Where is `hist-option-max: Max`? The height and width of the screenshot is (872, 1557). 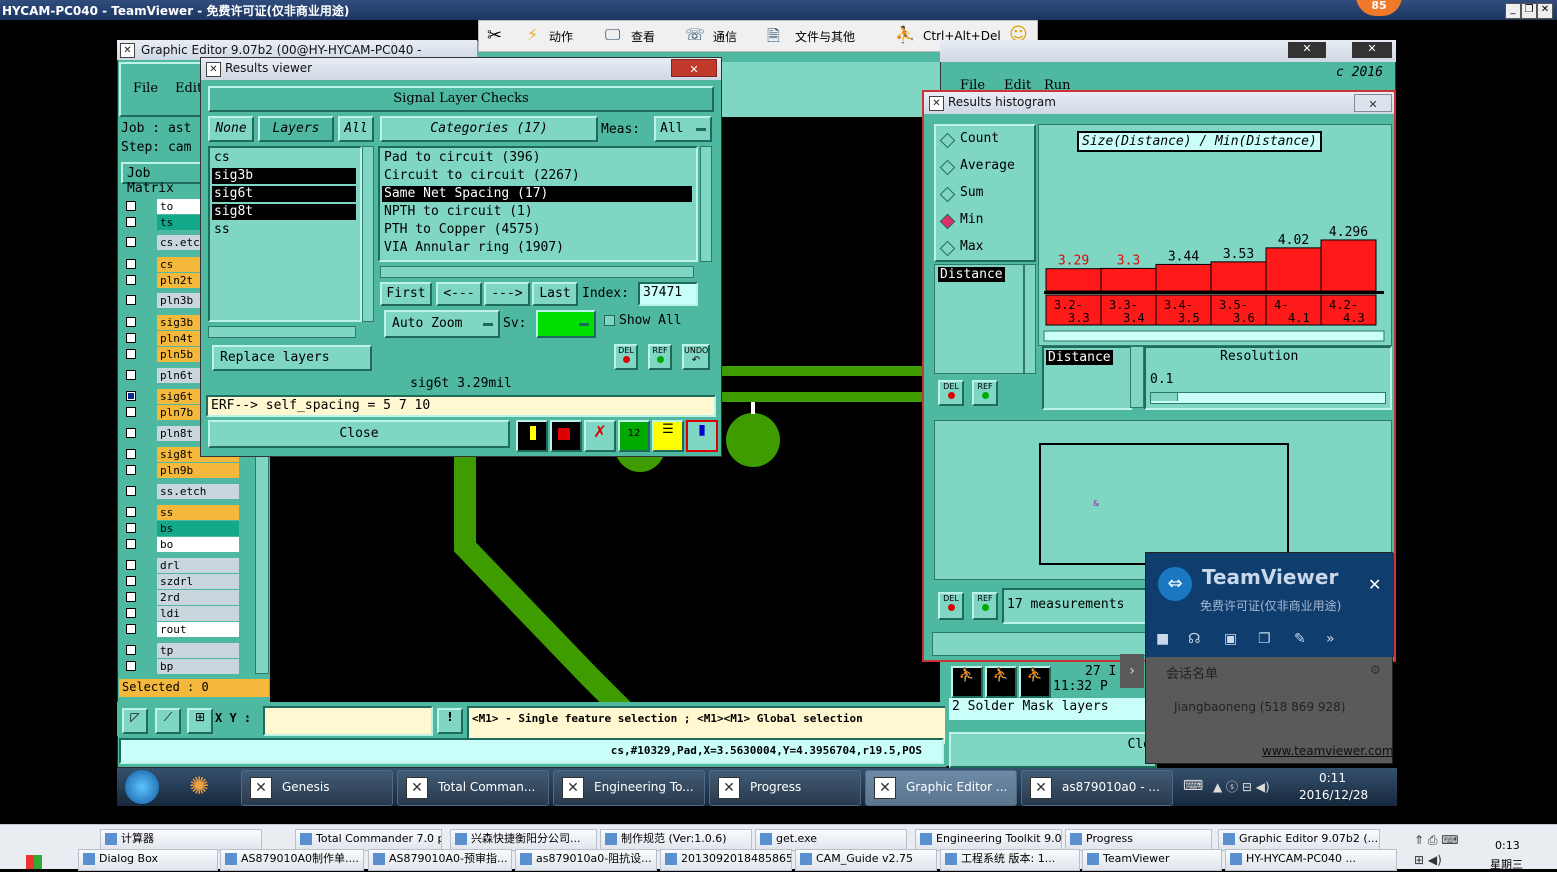 hist-option-max: Max is located at coordinates (985, 248).